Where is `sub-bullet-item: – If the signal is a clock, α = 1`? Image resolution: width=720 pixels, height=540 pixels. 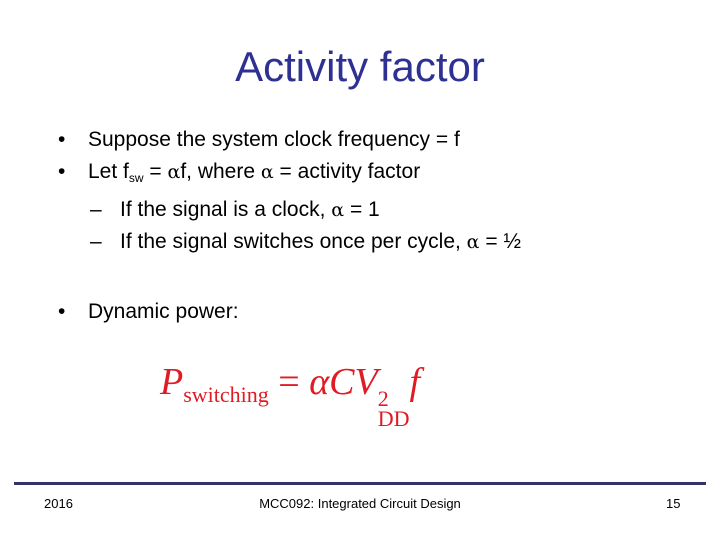 sub-bullet-item: – If the signal is a clock, α = 1 is located at coordinates (289, 210).